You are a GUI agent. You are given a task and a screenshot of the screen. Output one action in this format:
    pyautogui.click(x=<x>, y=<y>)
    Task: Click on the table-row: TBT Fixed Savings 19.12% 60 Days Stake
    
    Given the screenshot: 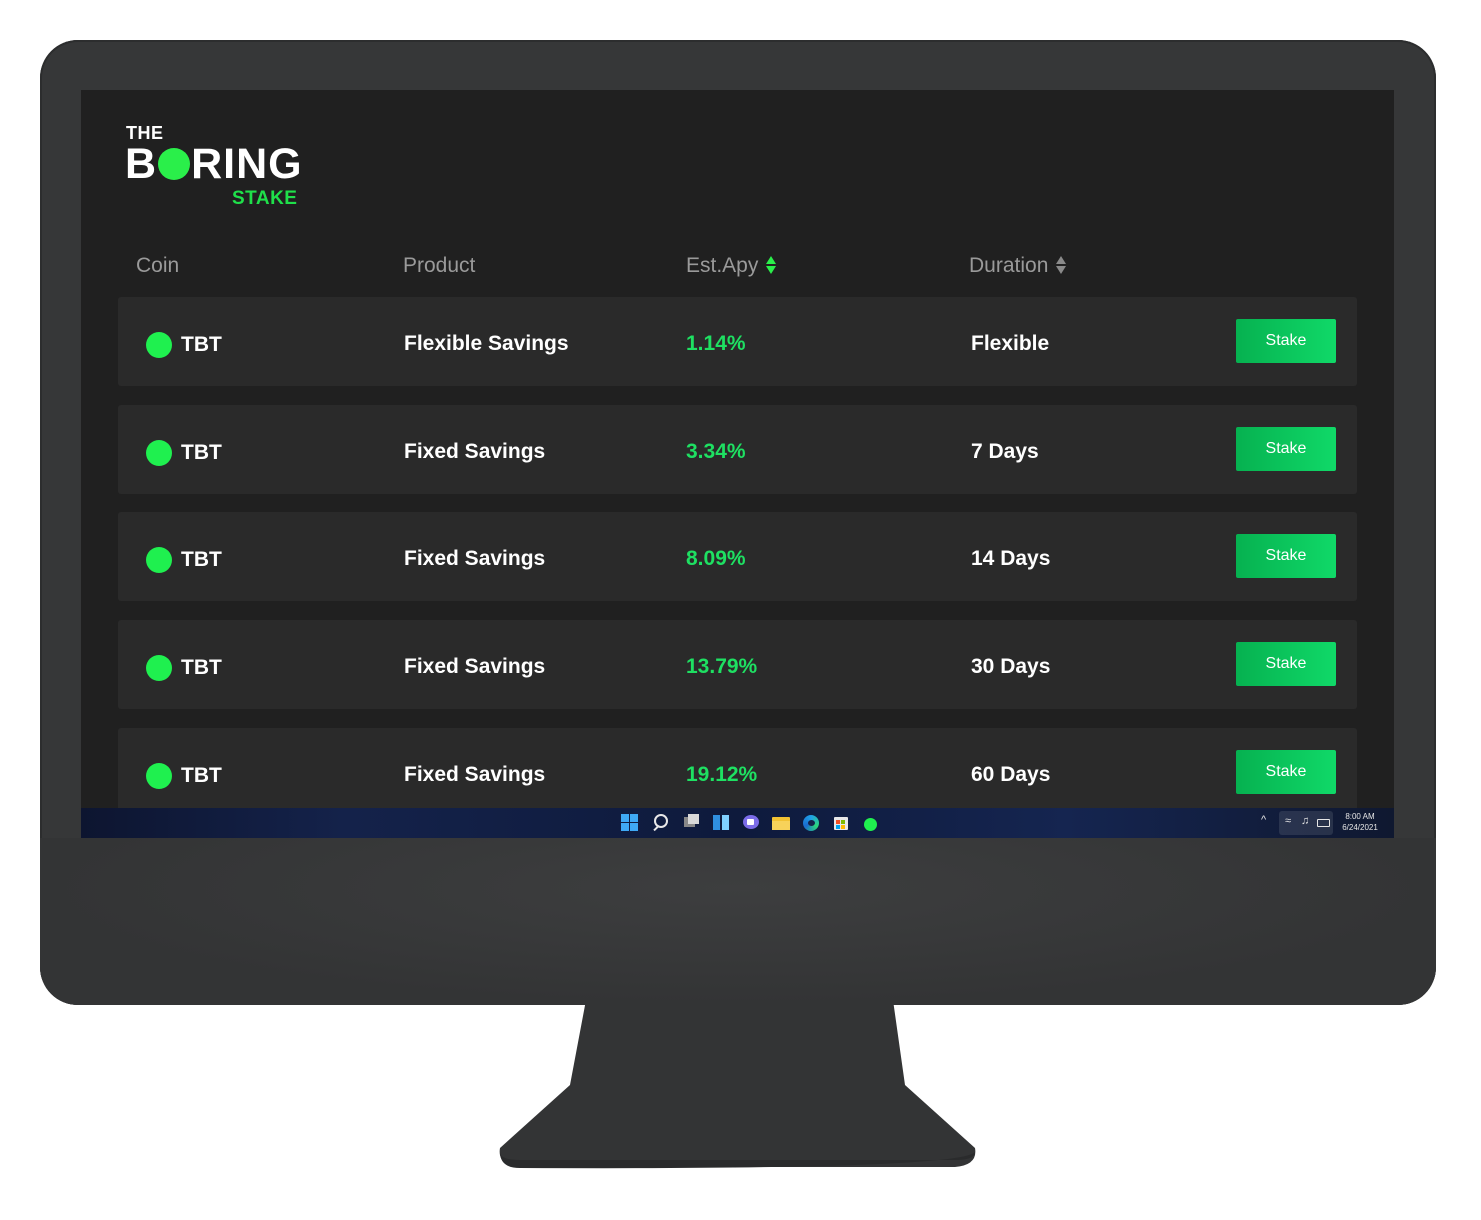 What is the action you would take?
    pyautogui.click(x=737, y=772)
    